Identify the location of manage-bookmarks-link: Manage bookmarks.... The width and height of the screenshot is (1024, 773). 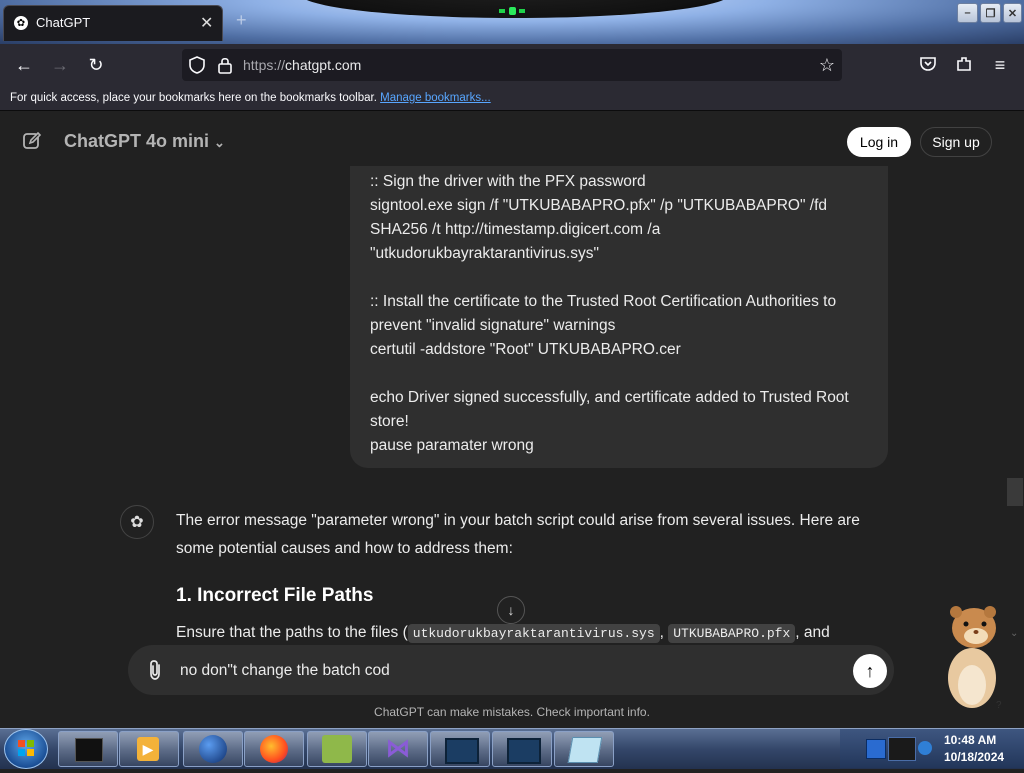
(435, 98).